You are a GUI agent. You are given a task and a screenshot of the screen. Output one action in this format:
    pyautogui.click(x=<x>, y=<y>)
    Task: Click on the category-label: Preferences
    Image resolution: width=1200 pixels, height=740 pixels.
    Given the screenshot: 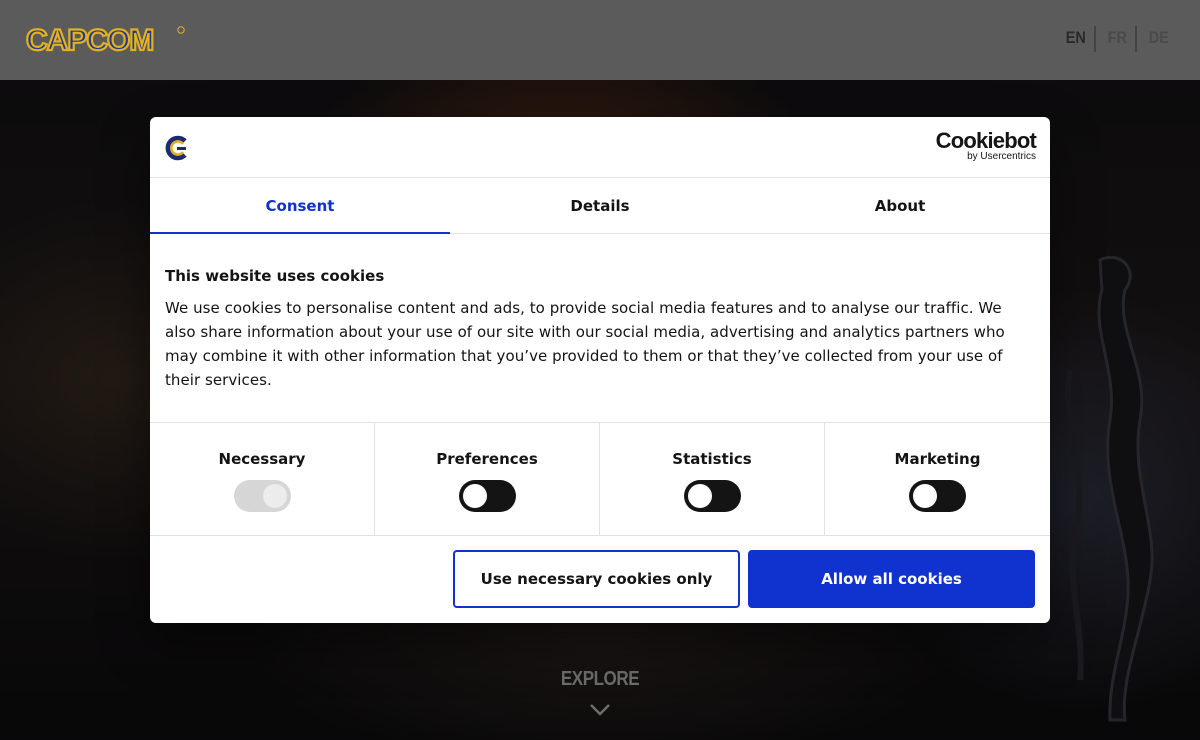 What is the action you would take?
    pyautogui.click(x=487, y=459)
    